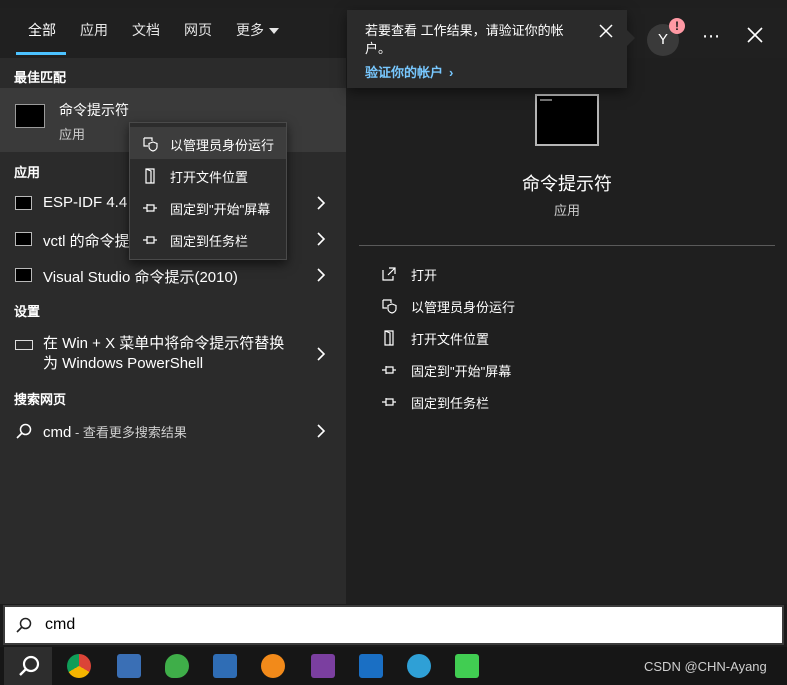 This screenshot has width=787, height=685. I want to click on search-input, so click(395, 625).